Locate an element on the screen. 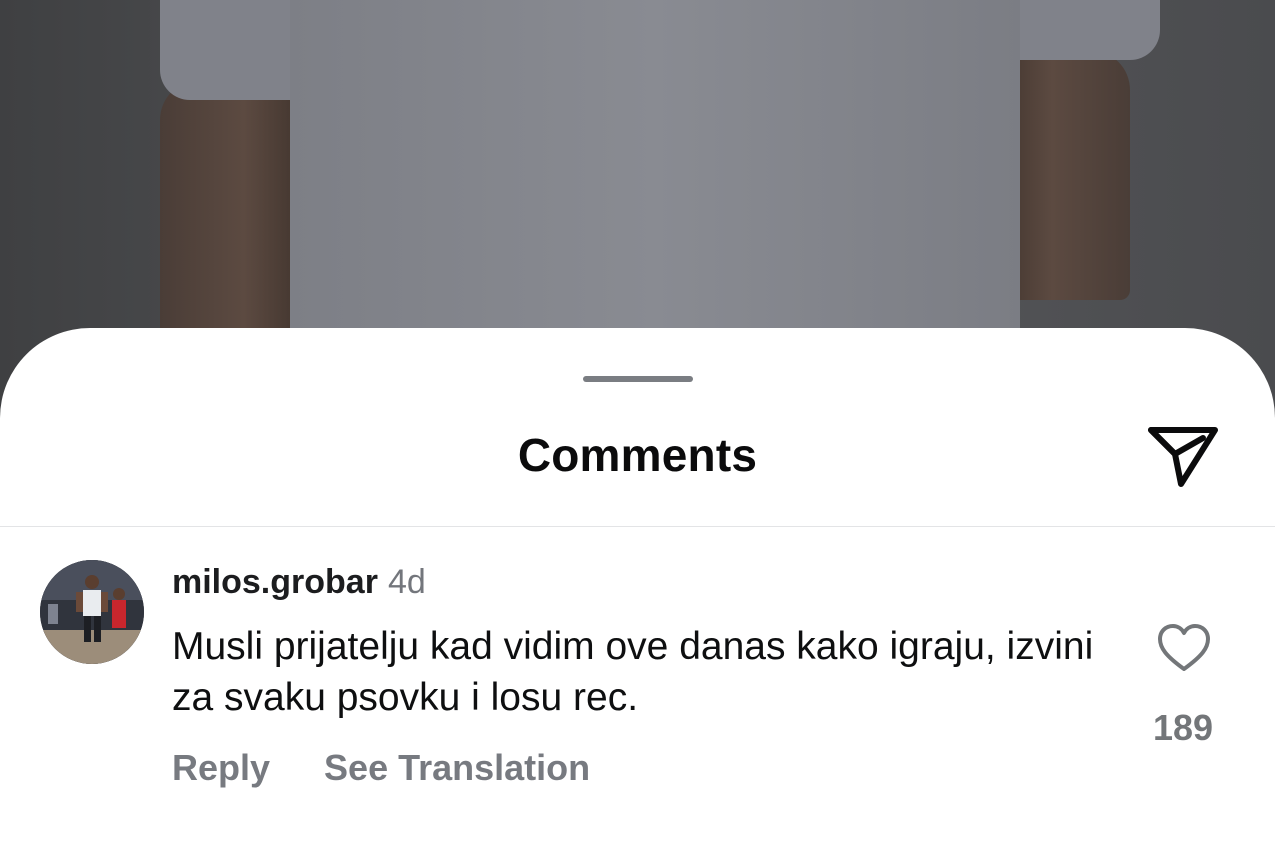 This screenshot has height=850, width=1275. reply-button: Reply is located at coordinates (221, 767).